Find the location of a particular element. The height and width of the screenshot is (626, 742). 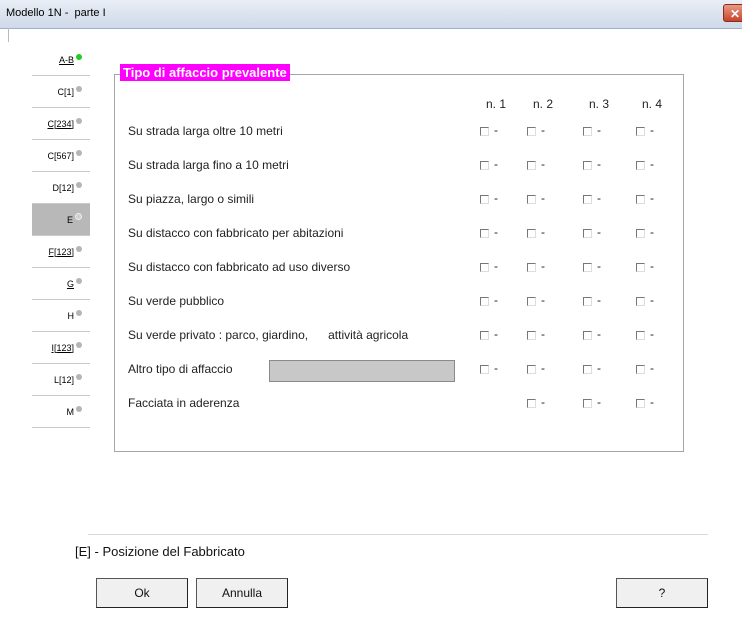

tab-a-b: A-B is located at coordinates (61, 60).